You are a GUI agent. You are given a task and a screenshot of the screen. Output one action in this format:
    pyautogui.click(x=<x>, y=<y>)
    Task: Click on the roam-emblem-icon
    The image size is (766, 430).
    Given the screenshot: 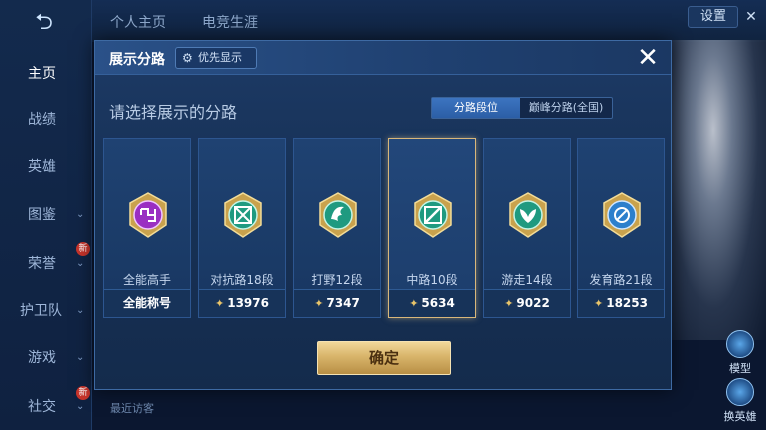 What is the action you would take?
    pyautogui.click(x=528, y=215)
    